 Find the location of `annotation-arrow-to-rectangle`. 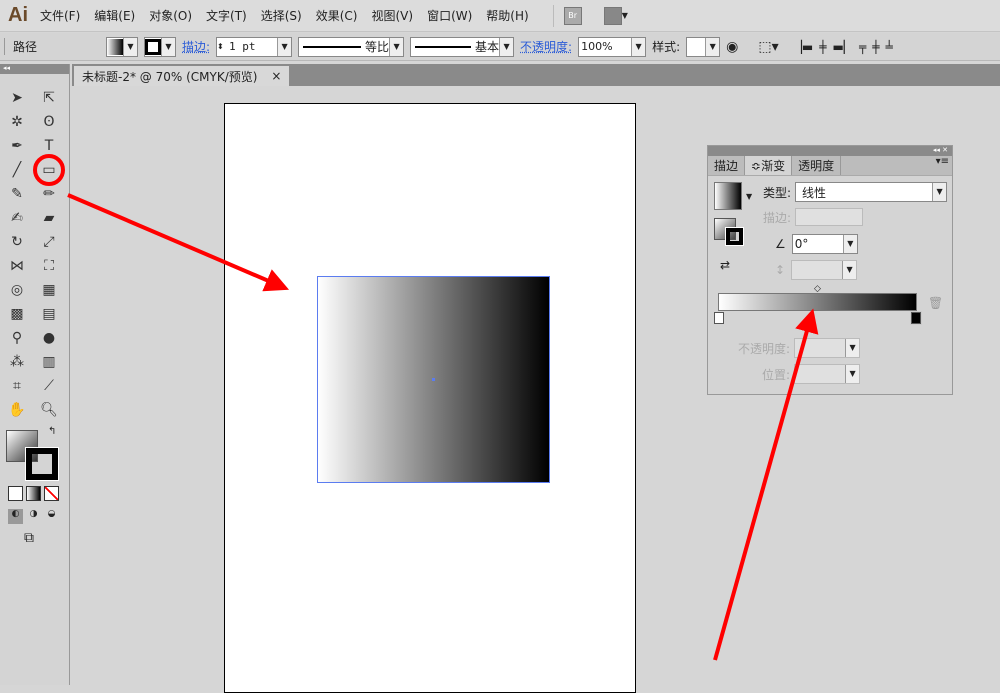

annotation-arrow-to-rectangle is located at coordinates (178, 242).